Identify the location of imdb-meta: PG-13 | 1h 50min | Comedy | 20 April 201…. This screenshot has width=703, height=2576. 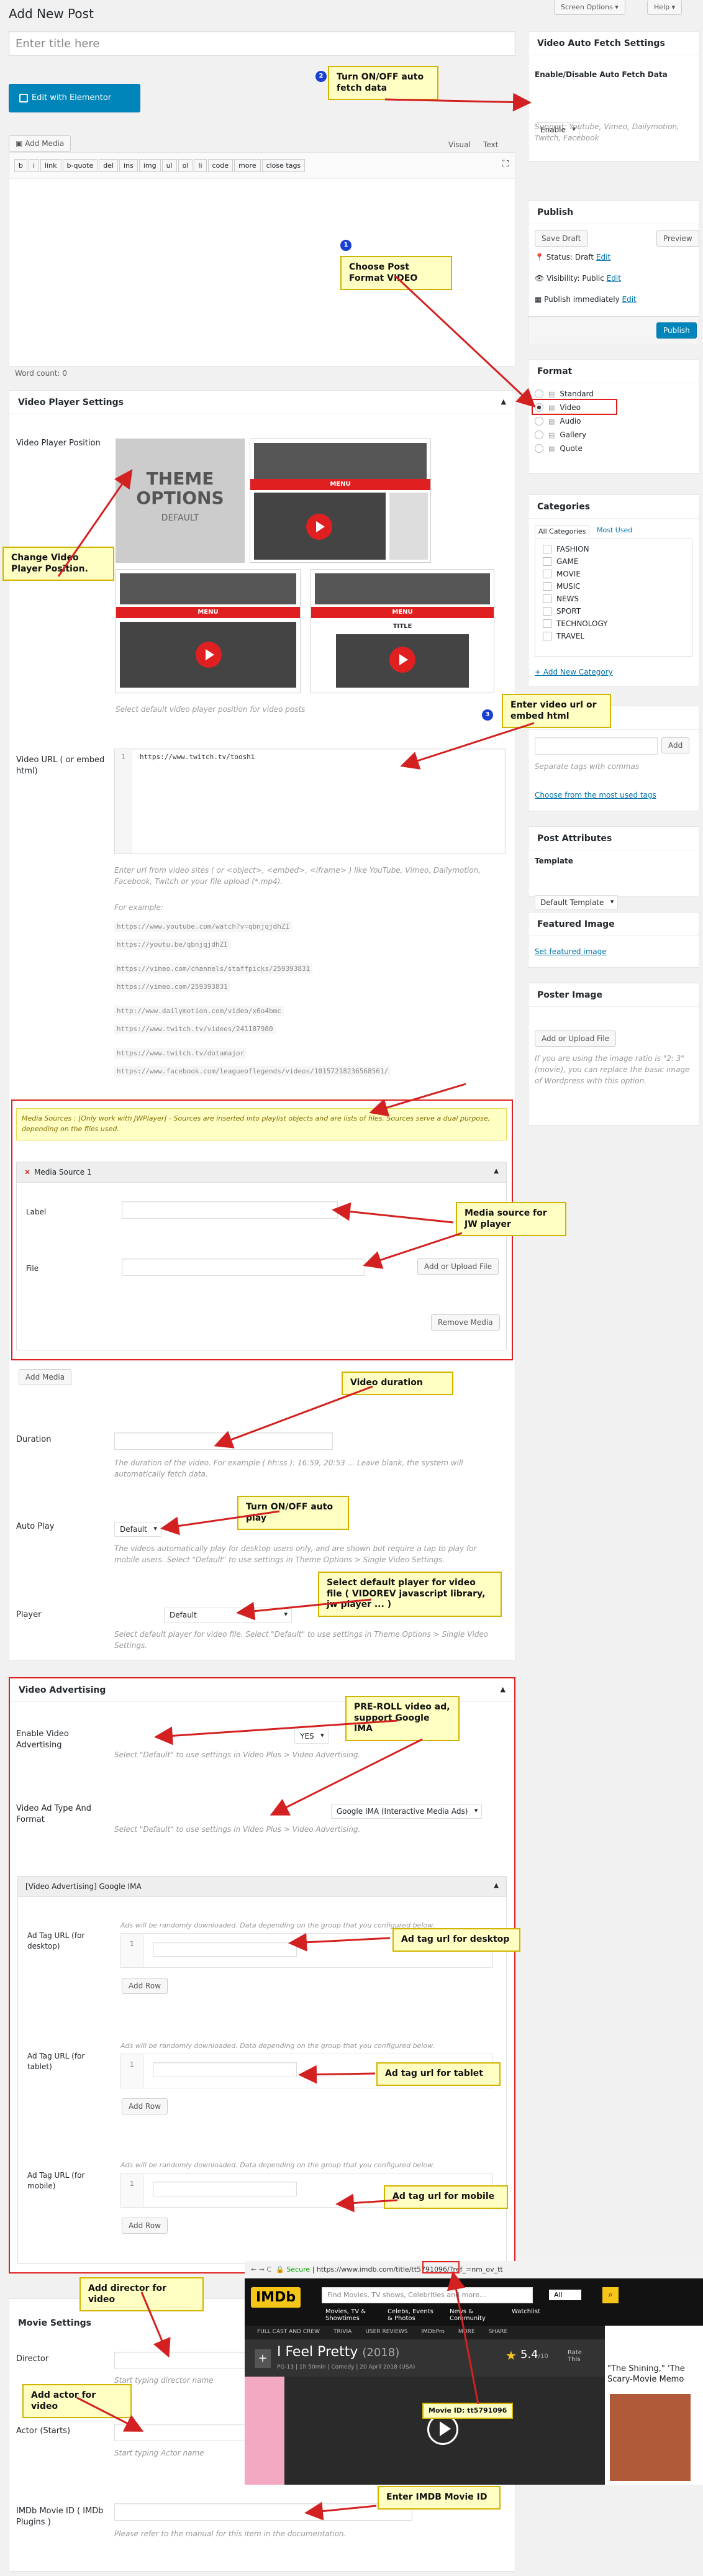
(346, 2367).